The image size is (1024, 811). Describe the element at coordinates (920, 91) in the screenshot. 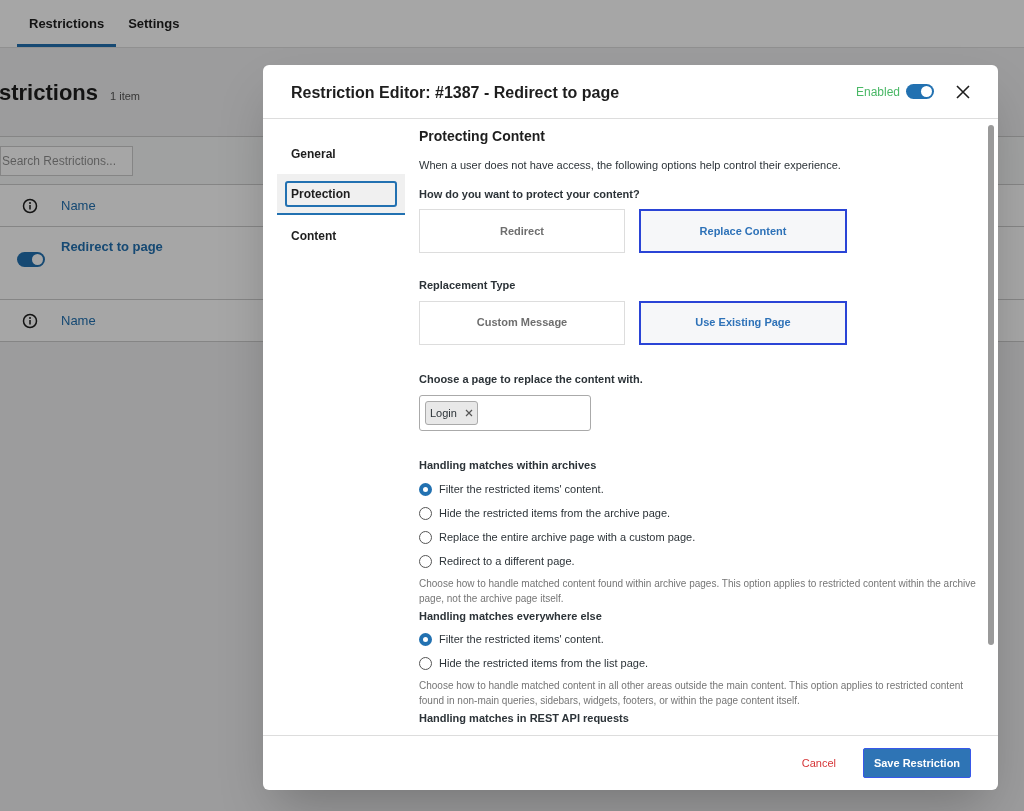

I see `enabled-toggle` at that location.